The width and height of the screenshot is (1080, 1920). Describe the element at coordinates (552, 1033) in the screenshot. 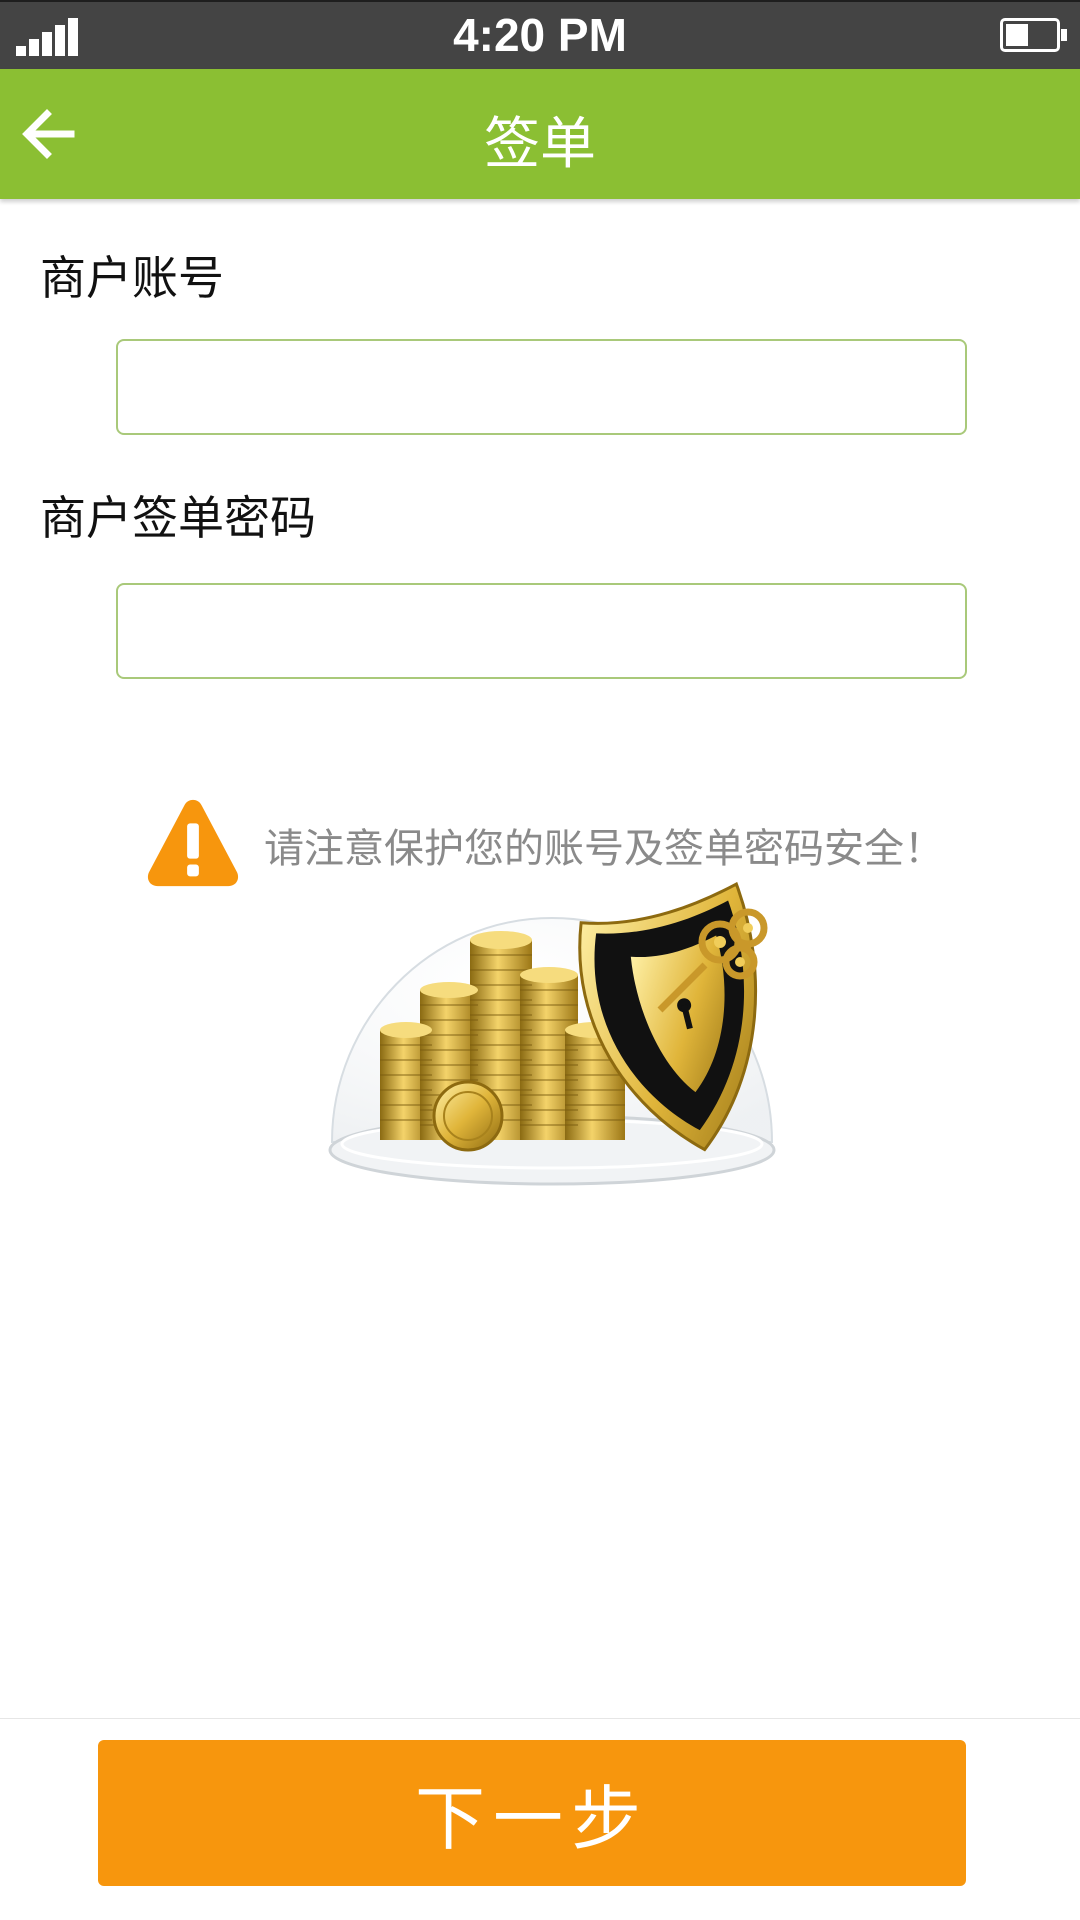

I see `coins-shield-key-illustration` at that location.